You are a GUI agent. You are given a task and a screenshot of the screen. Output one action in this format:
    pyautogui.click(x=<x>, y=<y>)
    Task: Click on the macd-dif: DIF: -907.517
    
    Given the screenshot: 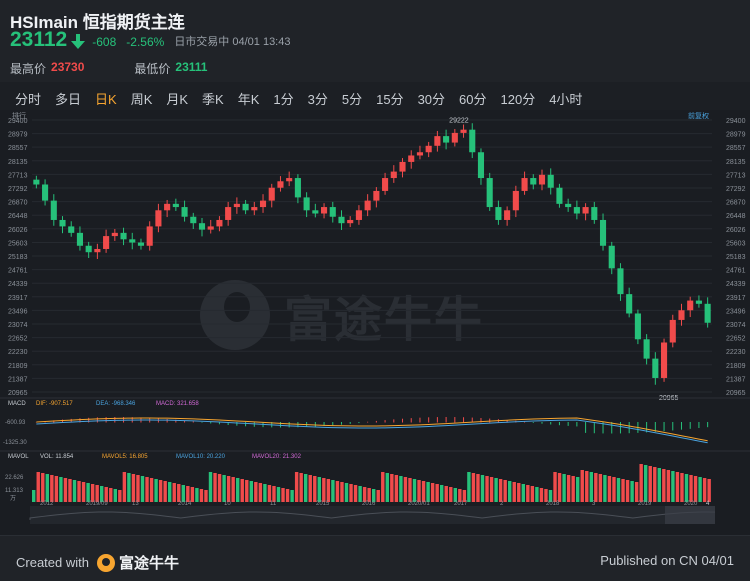 What is the action you would take?
    pyautogui.click(x=54, y=404)
    